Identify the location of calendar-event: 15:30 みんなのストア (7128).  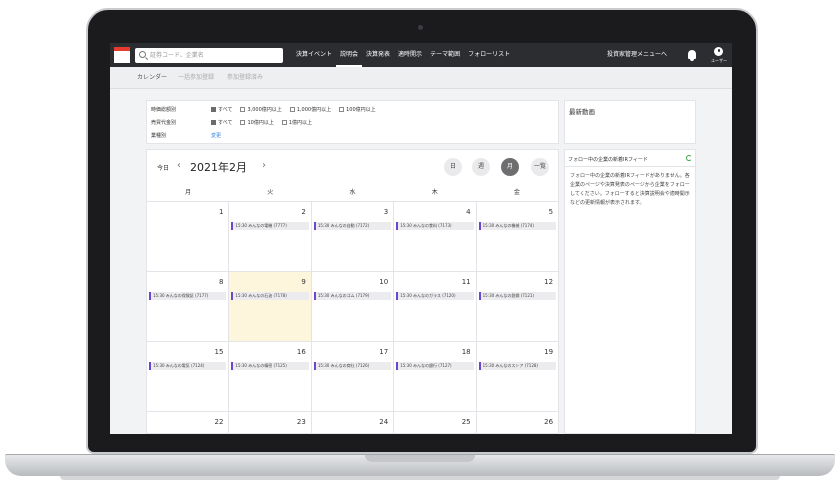
(517, 366).